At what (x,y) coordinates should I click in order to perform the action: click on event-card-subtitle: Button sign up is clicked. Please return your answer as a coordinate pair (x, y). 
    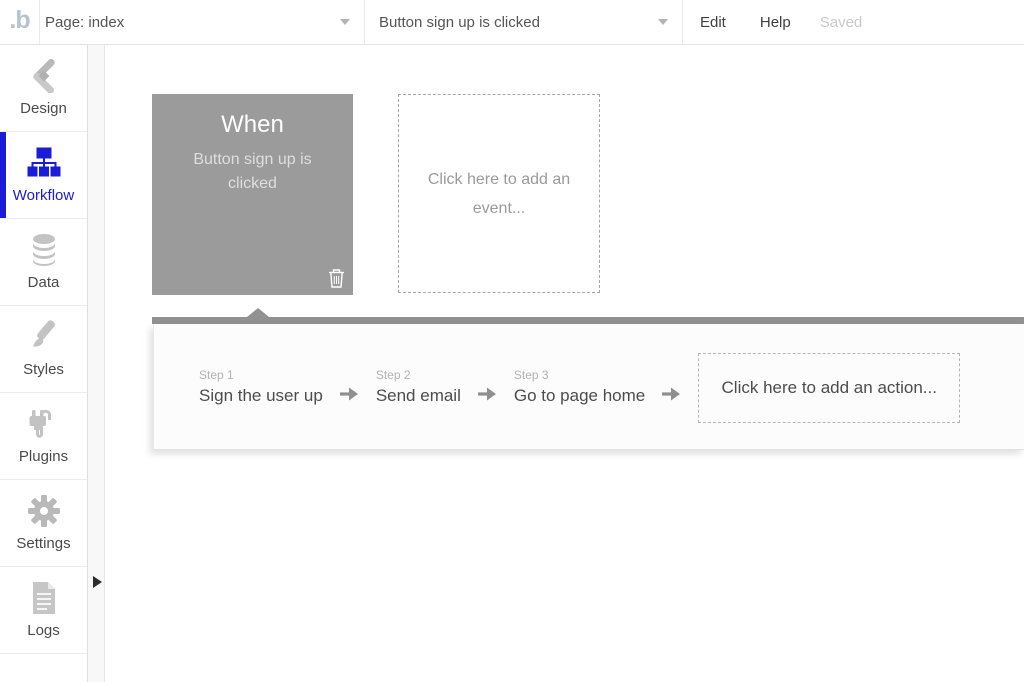
    Looking at the image, I should click on (252, 171).